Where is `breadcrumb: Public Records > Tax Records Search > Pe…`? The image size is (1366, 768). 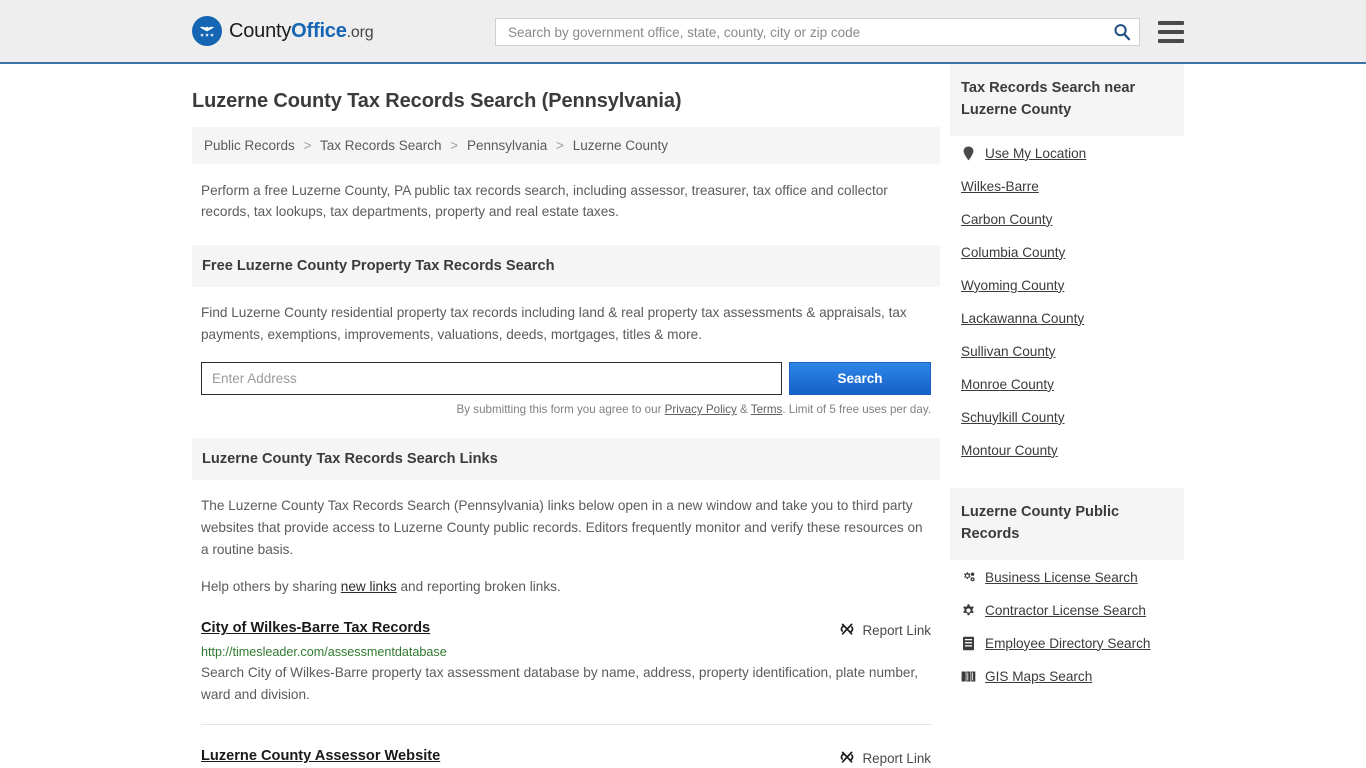 breadcrumb: Public Records > Tax Records Search > Pe… is located at coordinates (566, 145).